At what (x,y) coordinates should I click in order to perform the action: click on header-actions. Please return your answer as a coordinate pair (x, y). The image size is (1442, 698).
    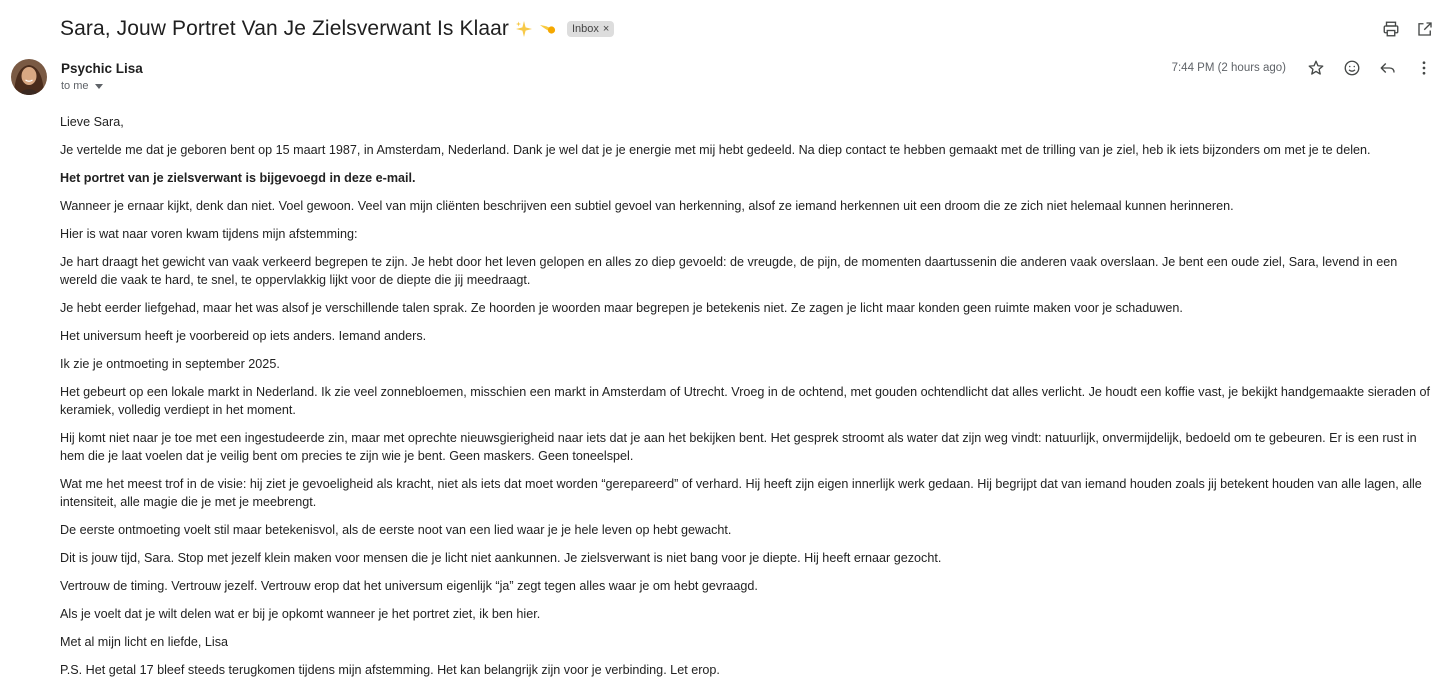
    Looking at the image, I should click on (1408, 29).